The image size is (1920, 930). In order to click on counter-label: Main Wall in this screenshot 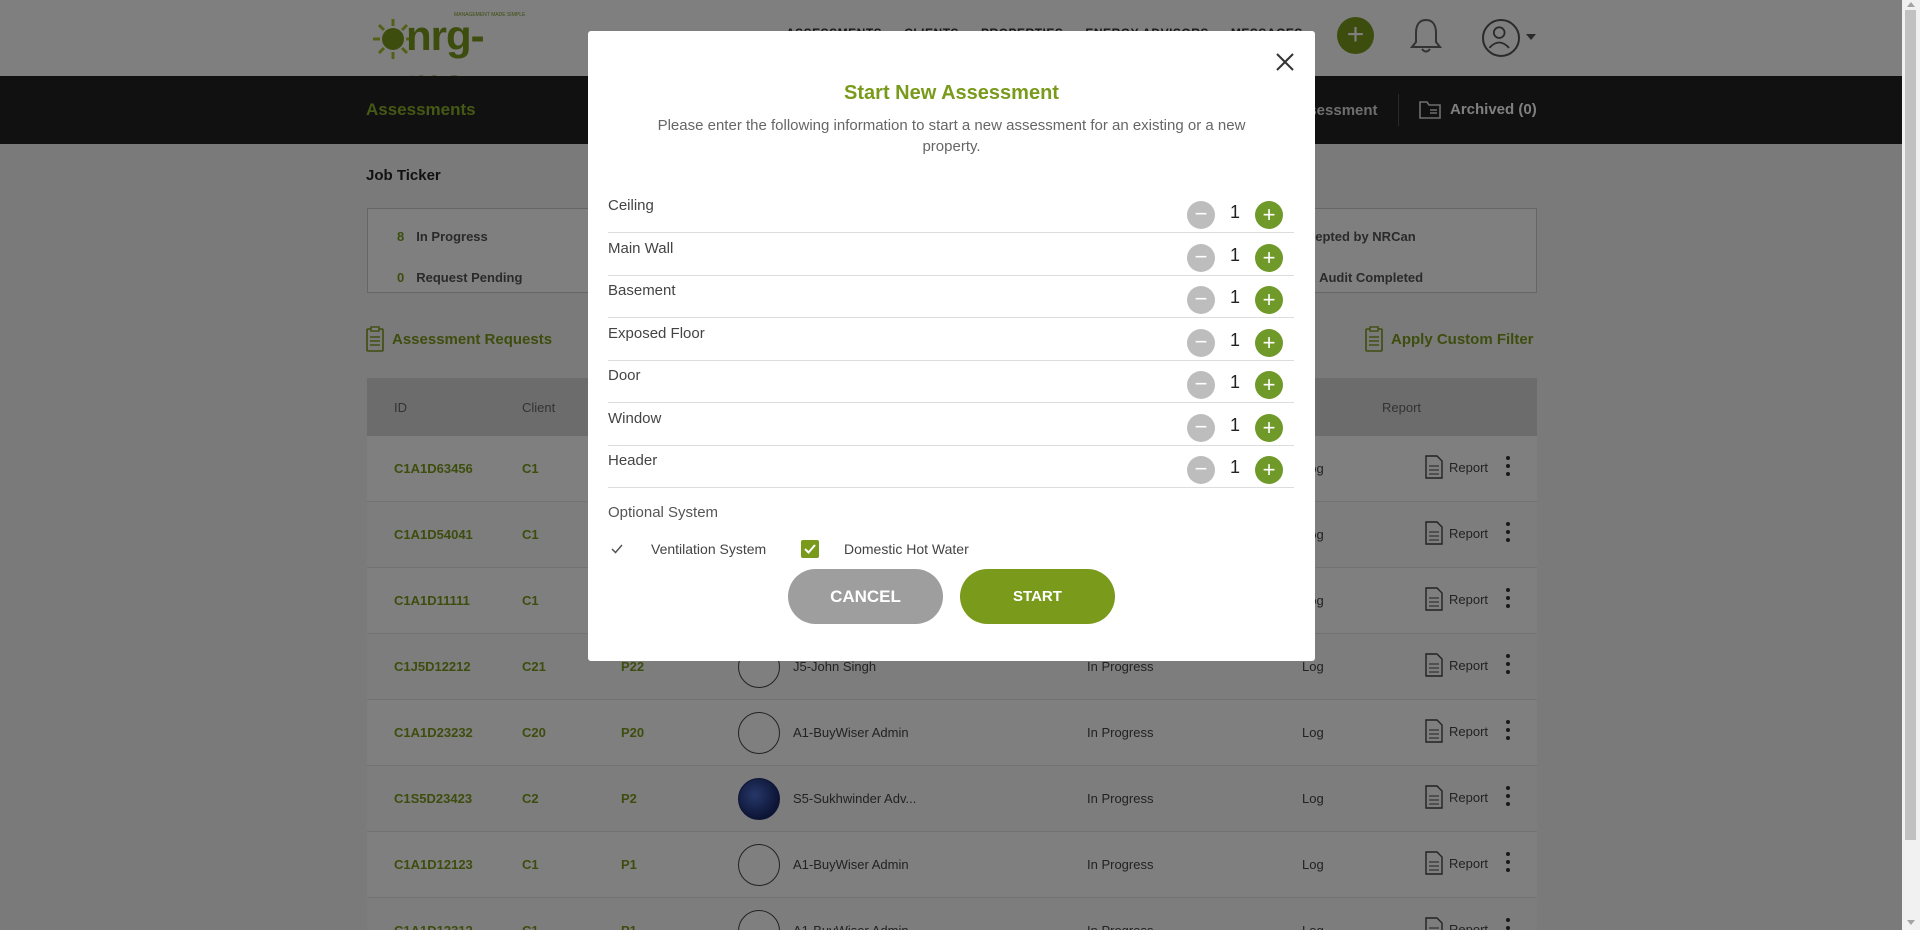, I will do `click(641, 248)`.